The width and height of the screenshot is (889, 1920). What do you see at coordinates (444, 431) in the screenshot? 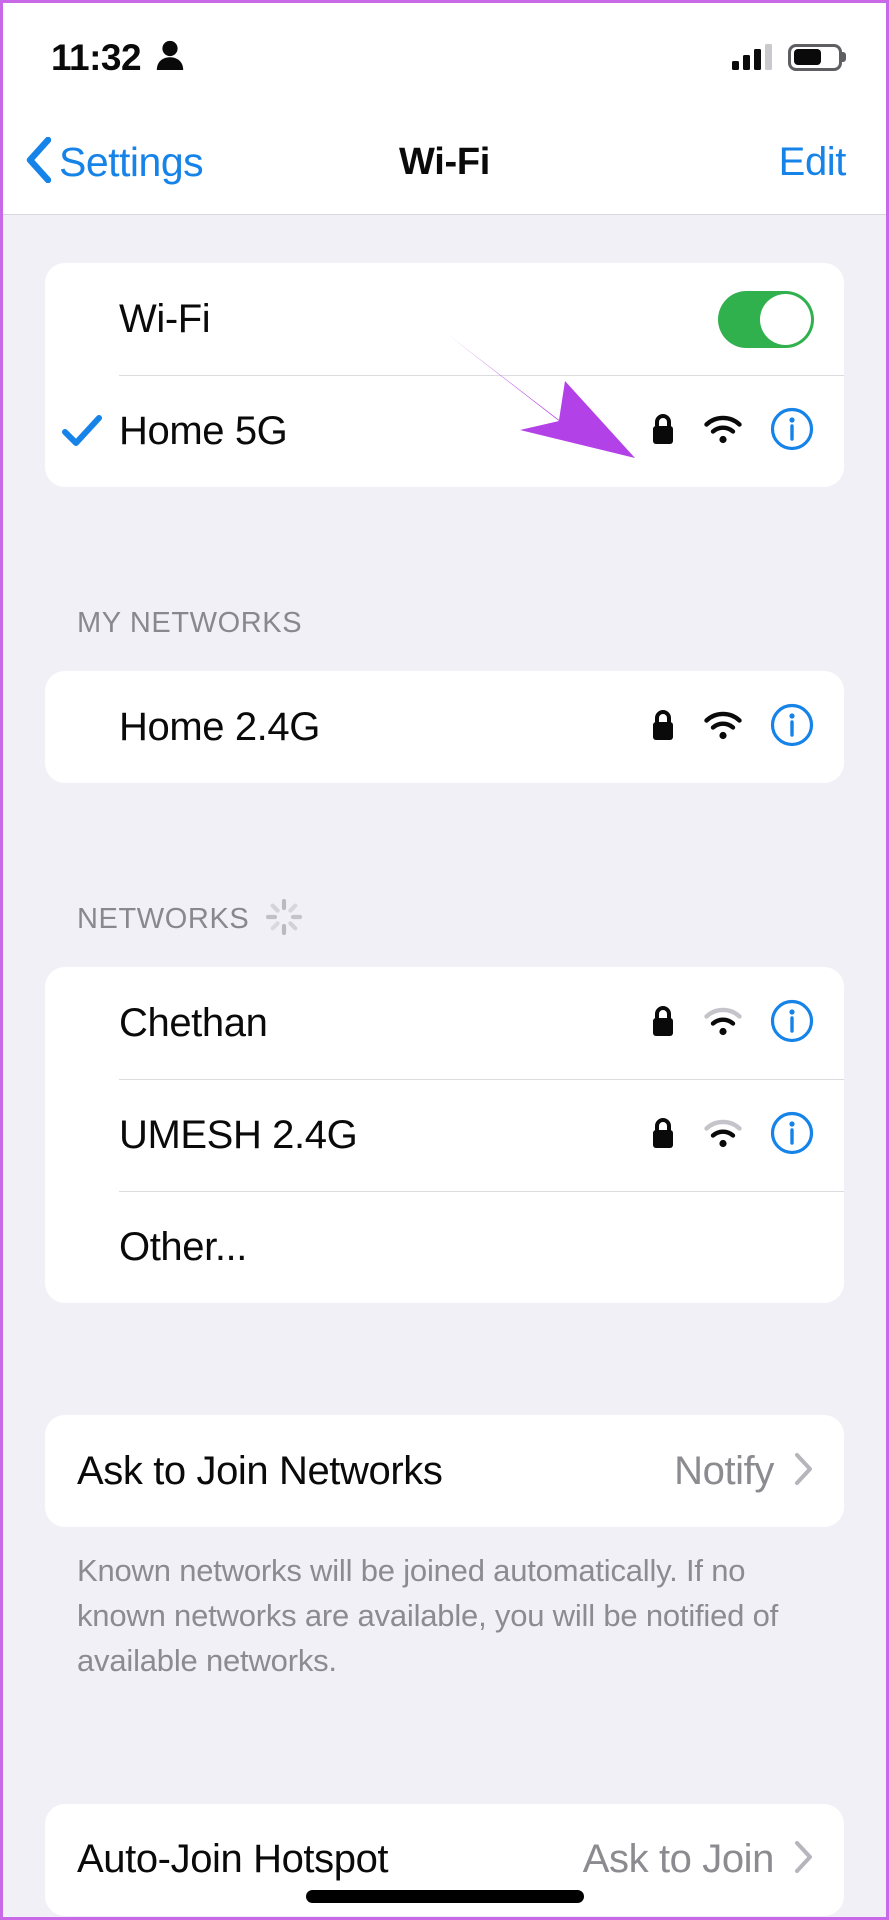
I see `connected-network-row: Home 5G` at bounding box center [444, 431].